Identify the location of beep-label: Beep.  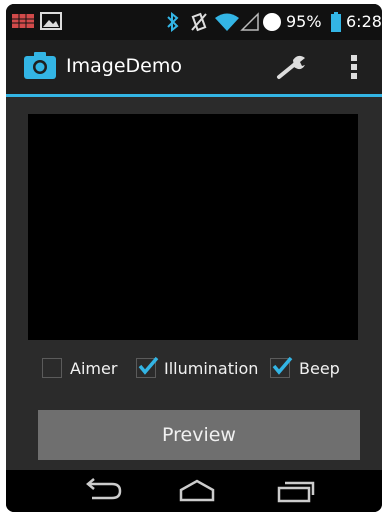
(319, 368).